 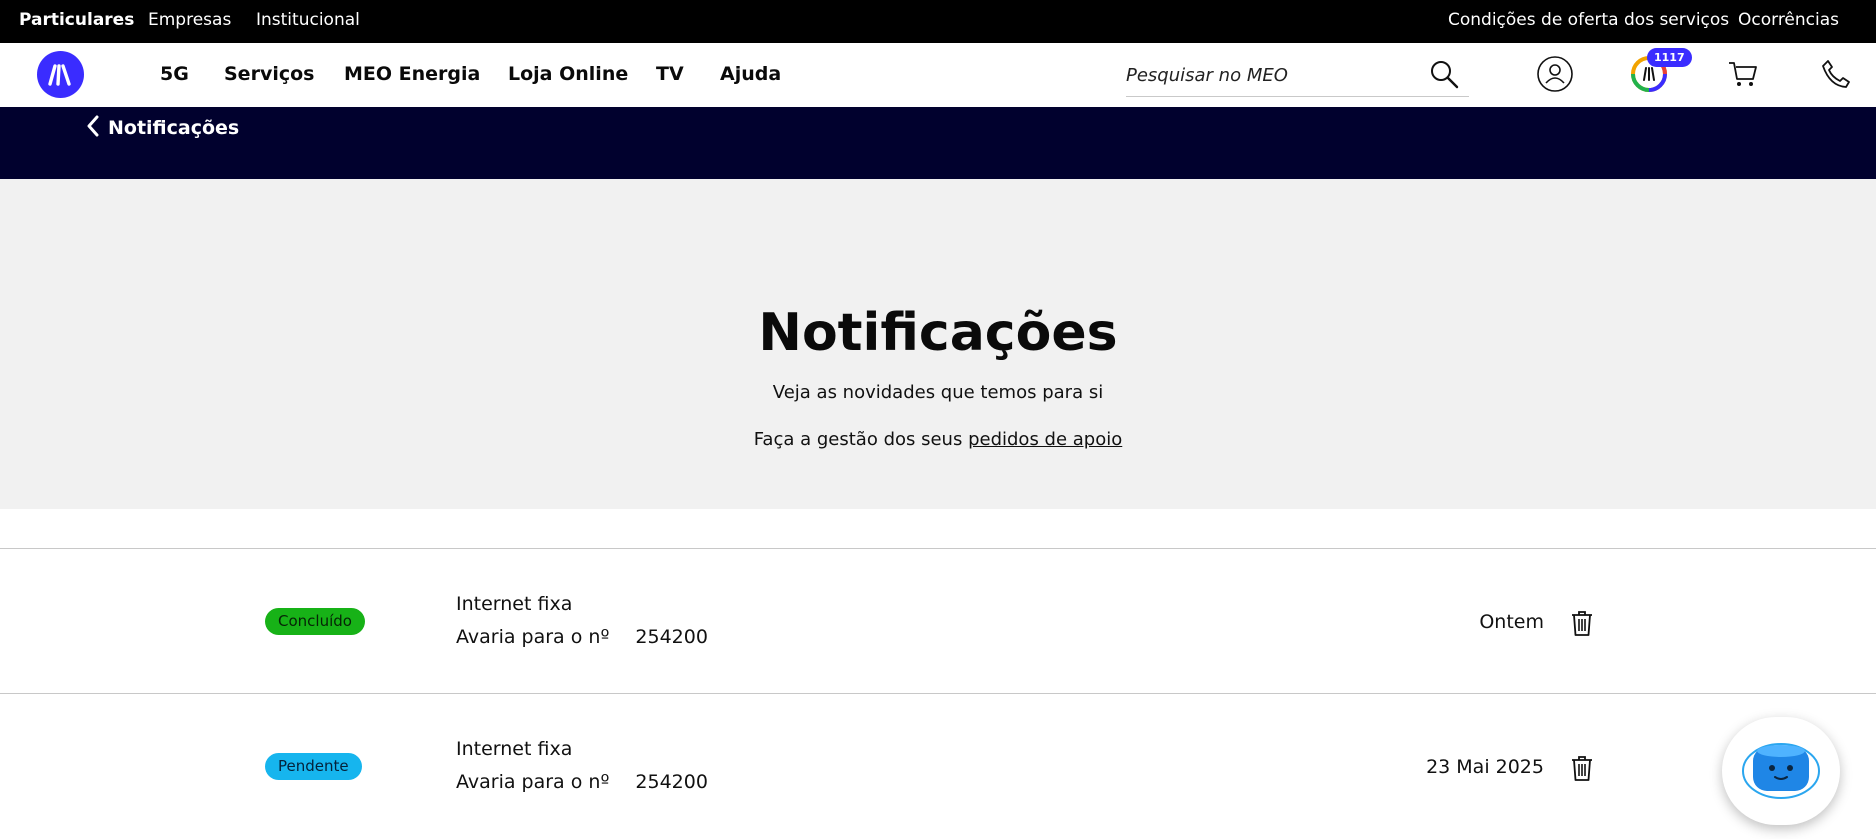 I want to click on search-icon, so click(x=1444, y=76).